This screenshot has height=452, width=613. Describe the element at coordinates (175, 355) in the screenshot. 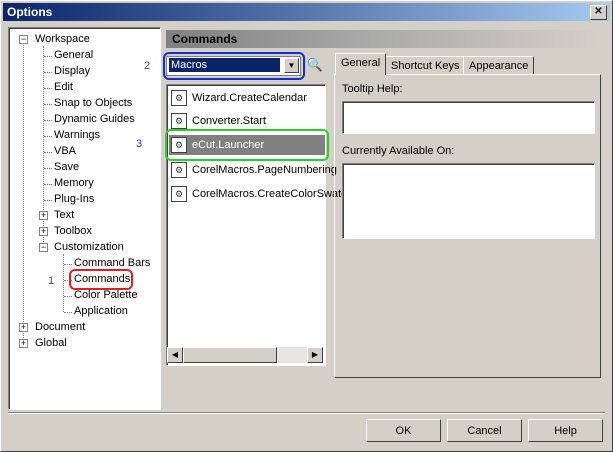

I see `scroll-left-icon: ◀` at that location.